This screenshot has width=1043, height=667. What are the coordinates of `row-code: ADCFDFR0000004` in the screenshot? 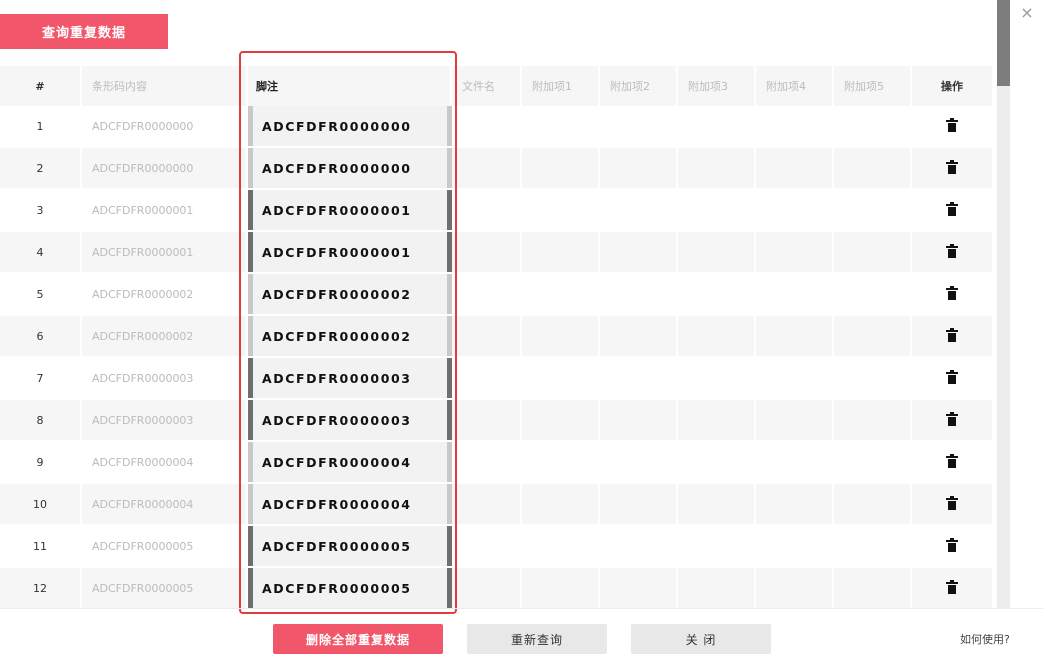 It's located at (165, 504).